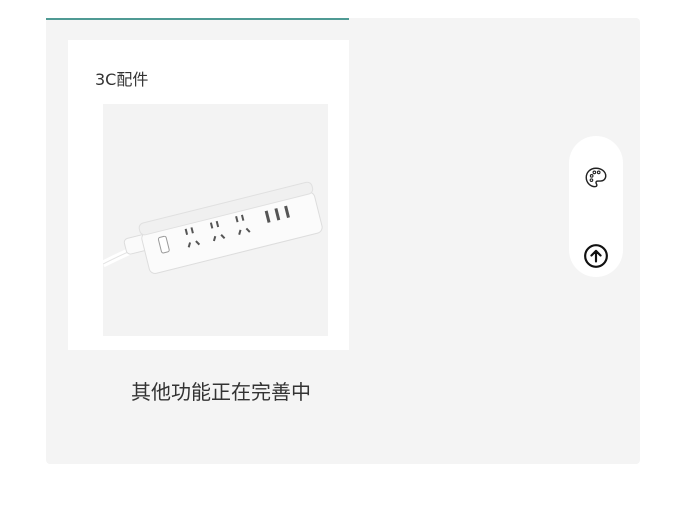 The image size is (677, 511). Describe the element at coordinates (596, 206) in the screenshot. I see `floating-toolbar` at that location.